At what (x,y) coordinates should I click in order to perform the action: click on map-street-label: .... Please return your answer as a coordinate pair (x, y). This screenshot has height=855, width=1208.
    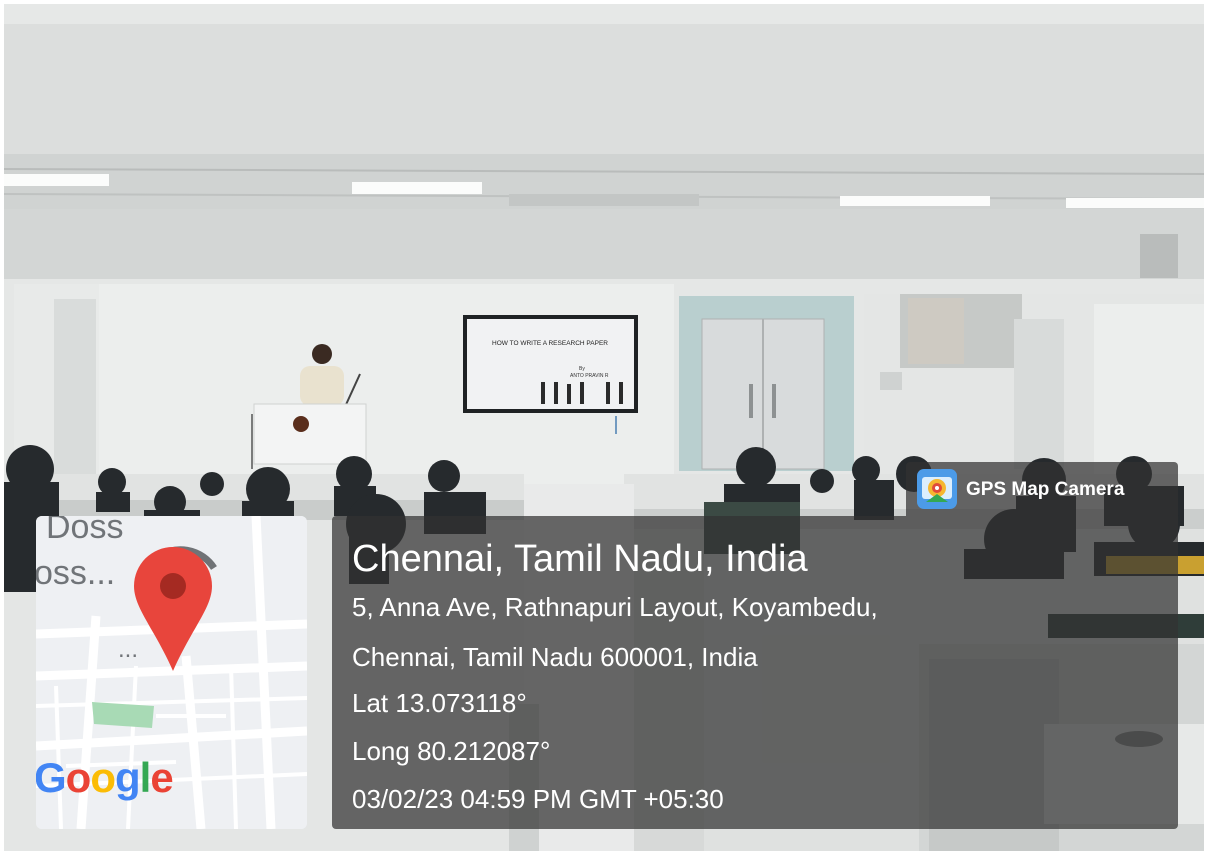
    Looking at the image, I should click on (128, 649).